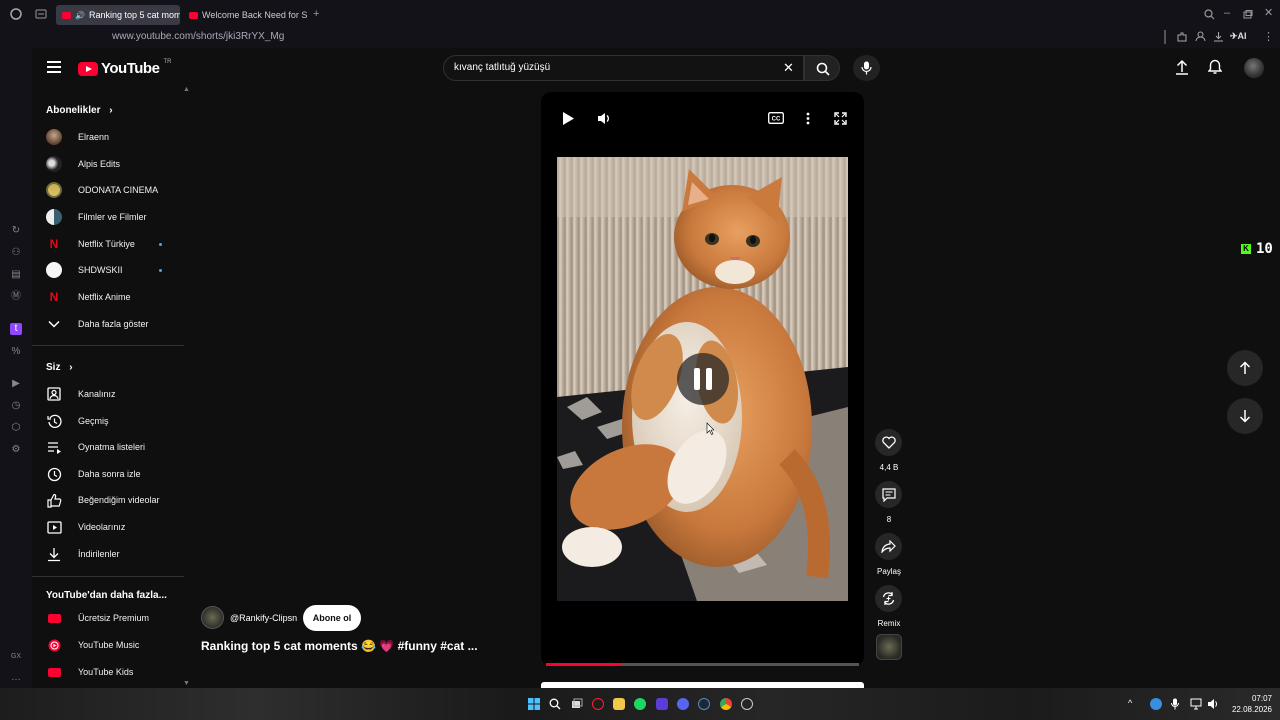  What do you see at coordinates (704, 704) in the screenshot?
I see `steam-icon` at bounding box center [704, 704].